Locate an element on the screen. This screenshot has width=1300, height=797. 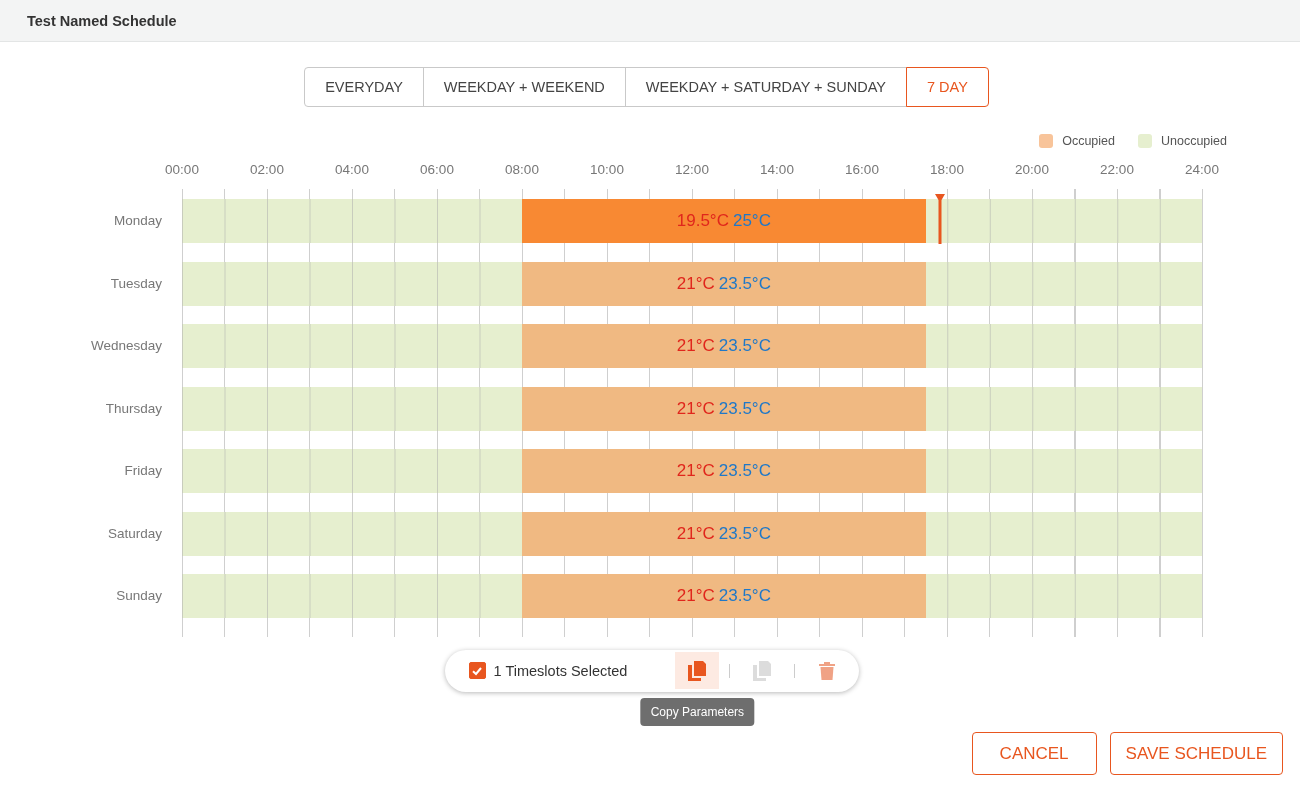
save-button: SAVE SCHEDULE is located at coordinates (1196, 753).